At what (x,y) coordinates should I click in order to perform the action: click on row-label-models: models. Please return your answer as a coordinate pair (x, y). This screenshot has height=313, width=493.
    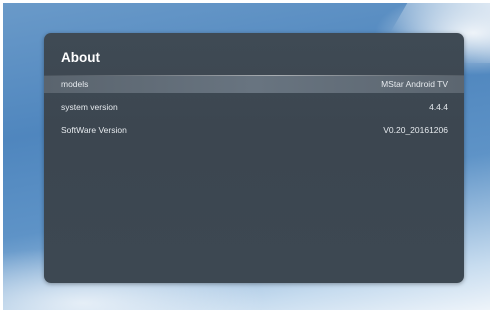
    Looking at the image, I should click on (75, 84).